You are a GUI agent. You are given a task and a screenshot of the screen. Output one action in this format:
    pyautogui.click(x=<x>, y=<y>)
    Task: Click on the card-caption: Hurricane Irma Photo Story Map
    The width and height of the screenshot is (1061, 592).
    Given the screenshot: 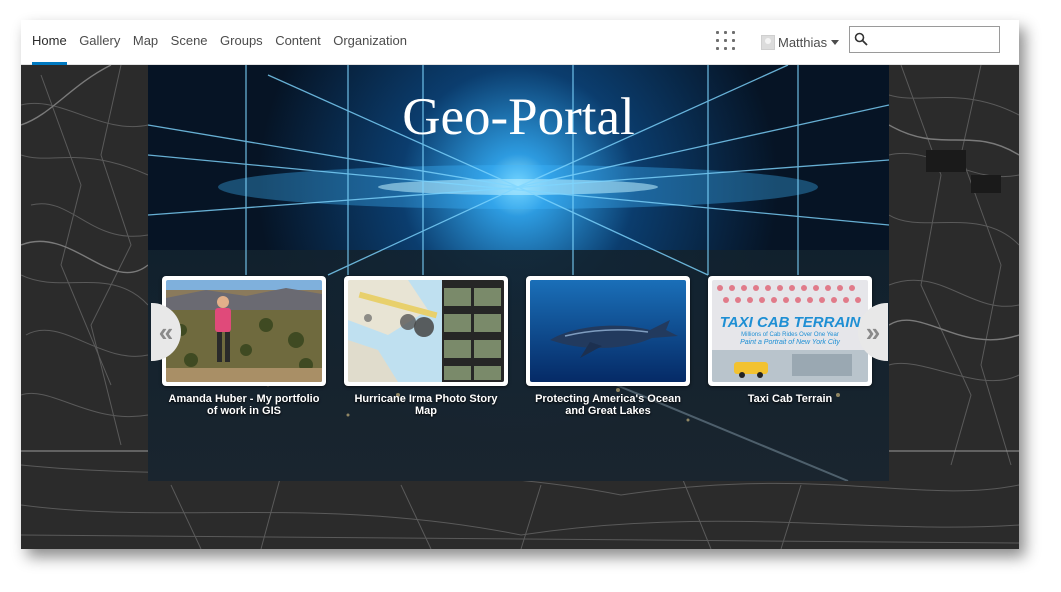 What is the action you would take?
    pyautogui.click(x=426, y=405)
    